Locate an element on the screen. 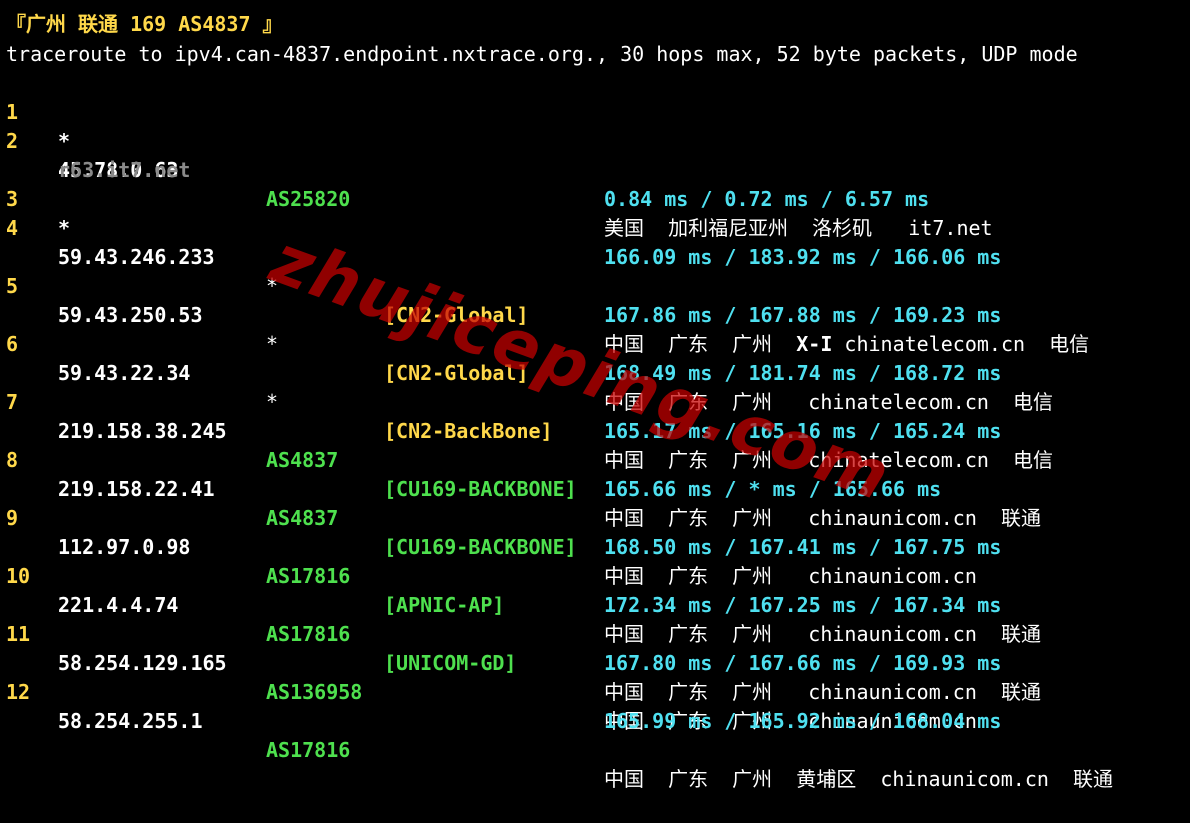  hop-detail-row: 165.17 ms / 165.16 ms / 165.24 ms is located at coordinates (595, 415).